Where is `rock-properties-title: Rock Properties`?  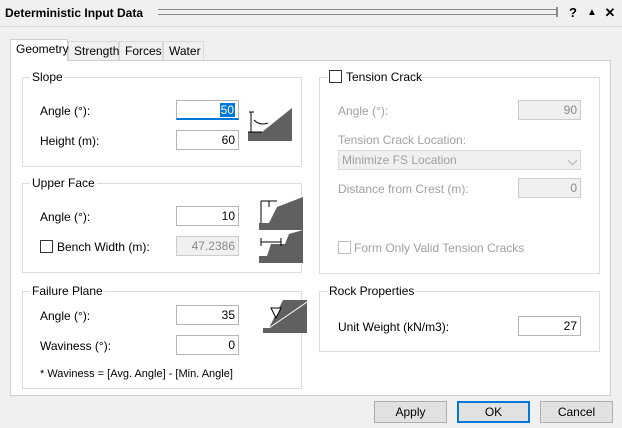
rock-properties-title: Rock Properties is located at coordinates (372, 291).